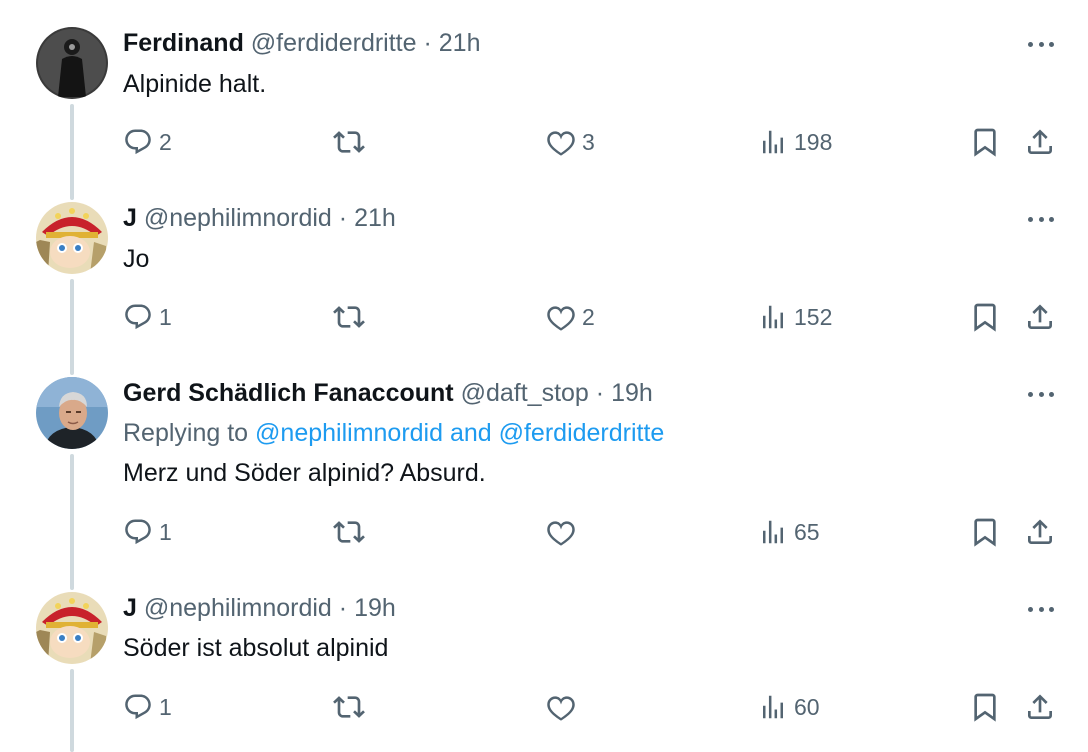 This screenshot has width=1088, height=752. What do you see at coordinates (789, 707) in the screenshot?
I see `views-button: 60` at bounding box center [789, 707].